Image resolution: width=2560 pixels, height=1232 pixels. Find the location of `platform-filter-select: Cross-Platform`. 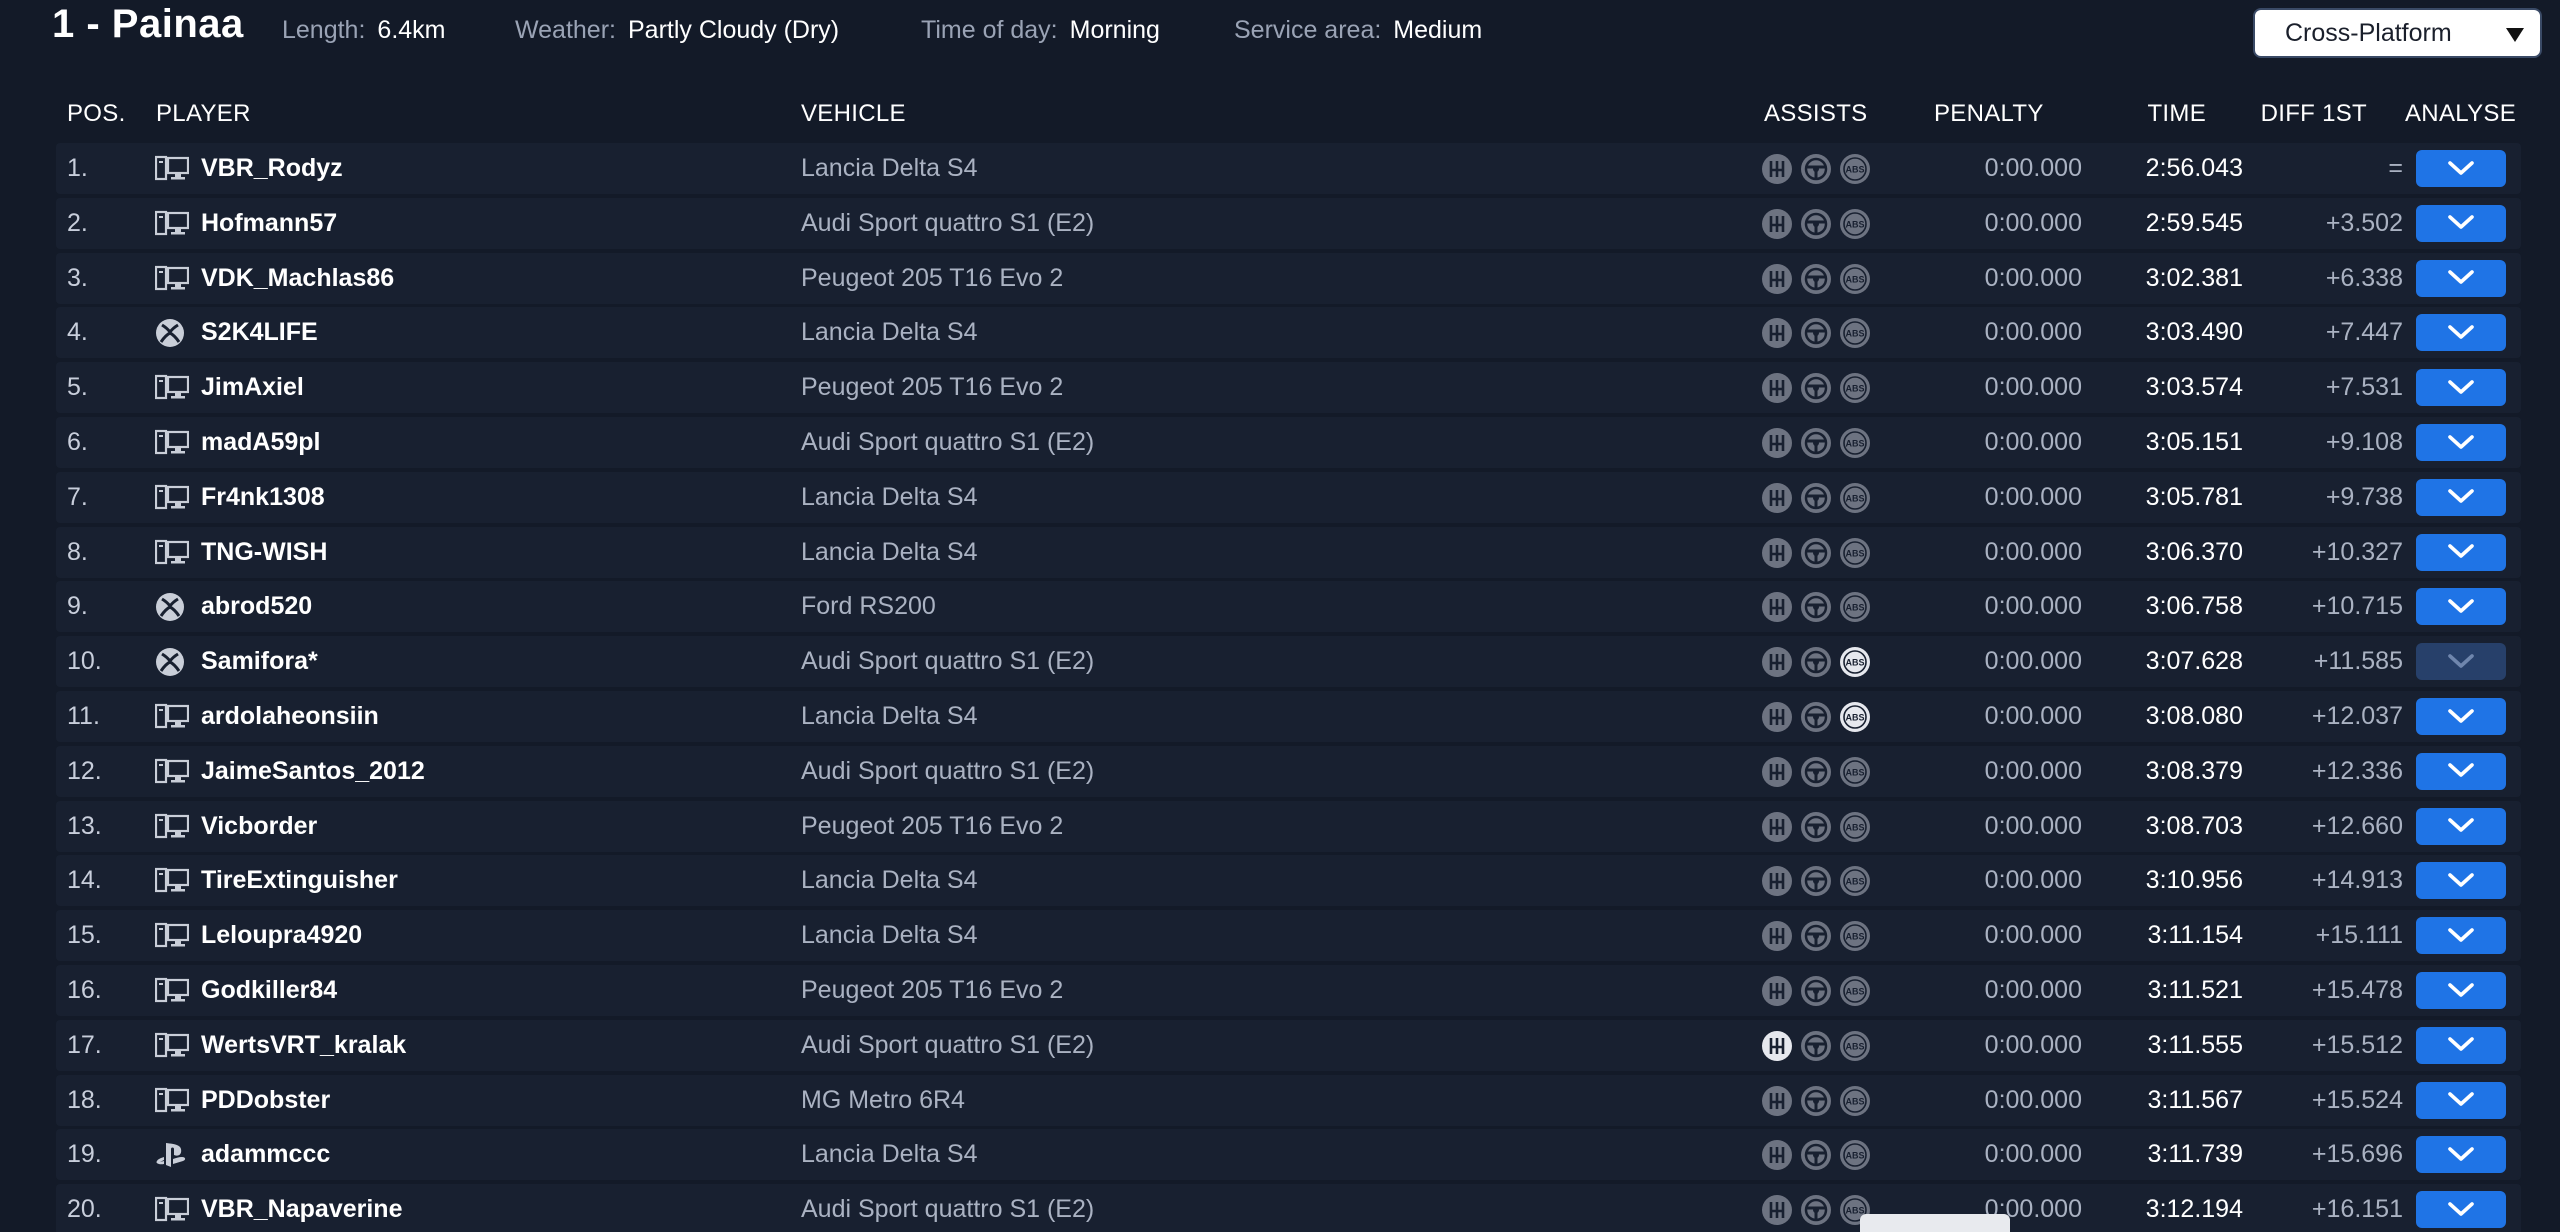

platform-filter-select: Cross-Platform is located at coordinates (2397, 33).